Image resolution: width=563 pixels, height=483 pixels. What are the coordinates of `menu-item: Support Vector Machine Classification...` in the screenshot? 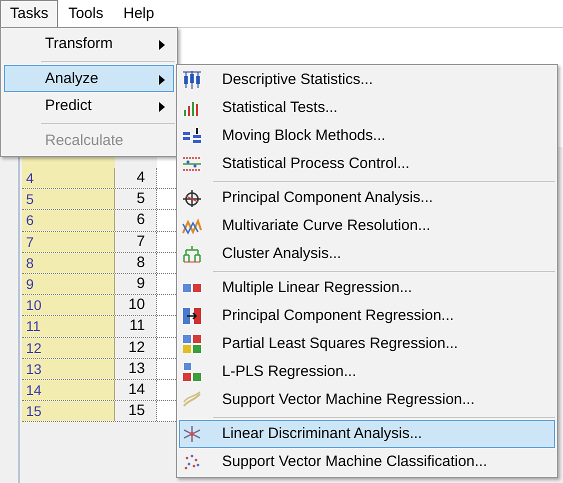 It's located at (367, 462).